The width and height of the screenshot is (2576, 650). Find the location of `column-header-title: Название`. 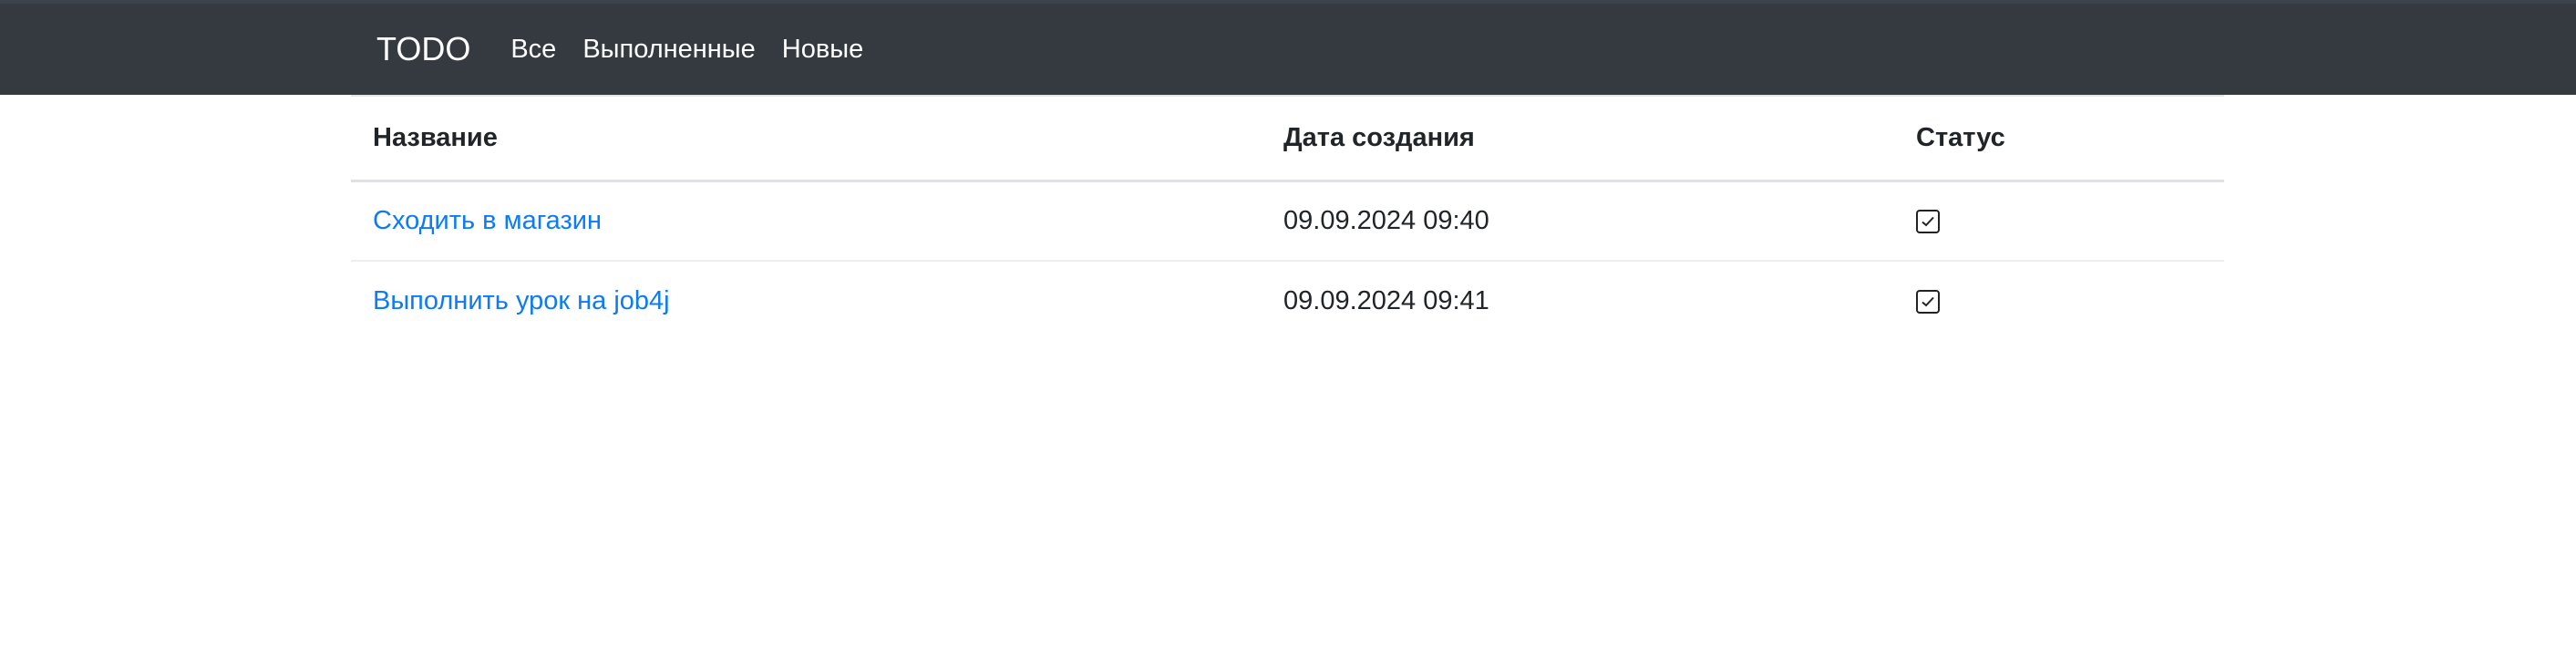

column-header-title: Название is located at coordinates (806, 138).